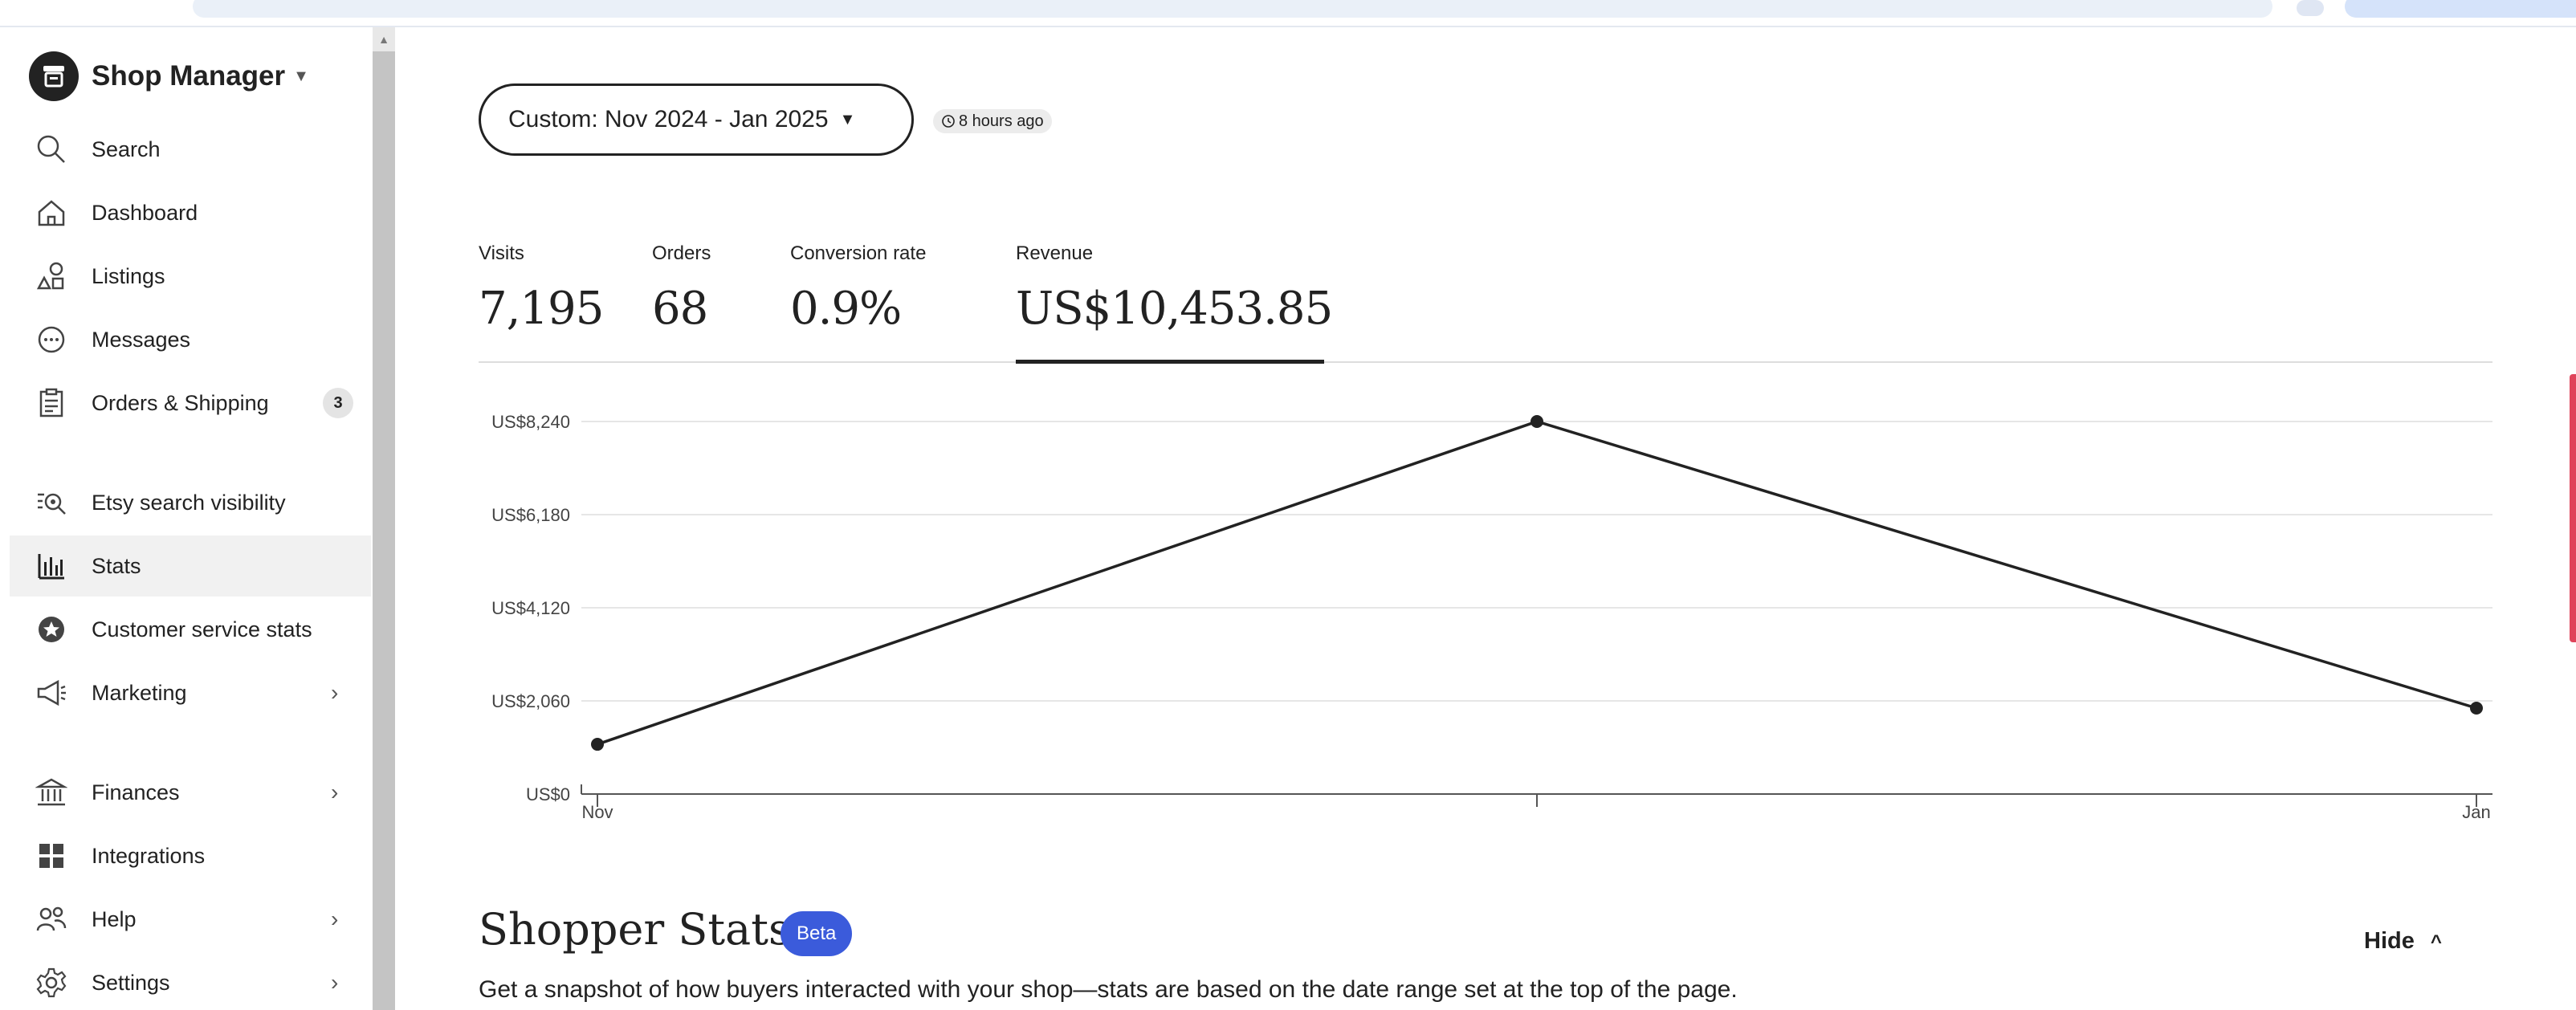  What do you see at coordinates (145, 213) in the screenshot?
I see `sidebar-item-label: Dashboard` at bounding box center [145, 213].